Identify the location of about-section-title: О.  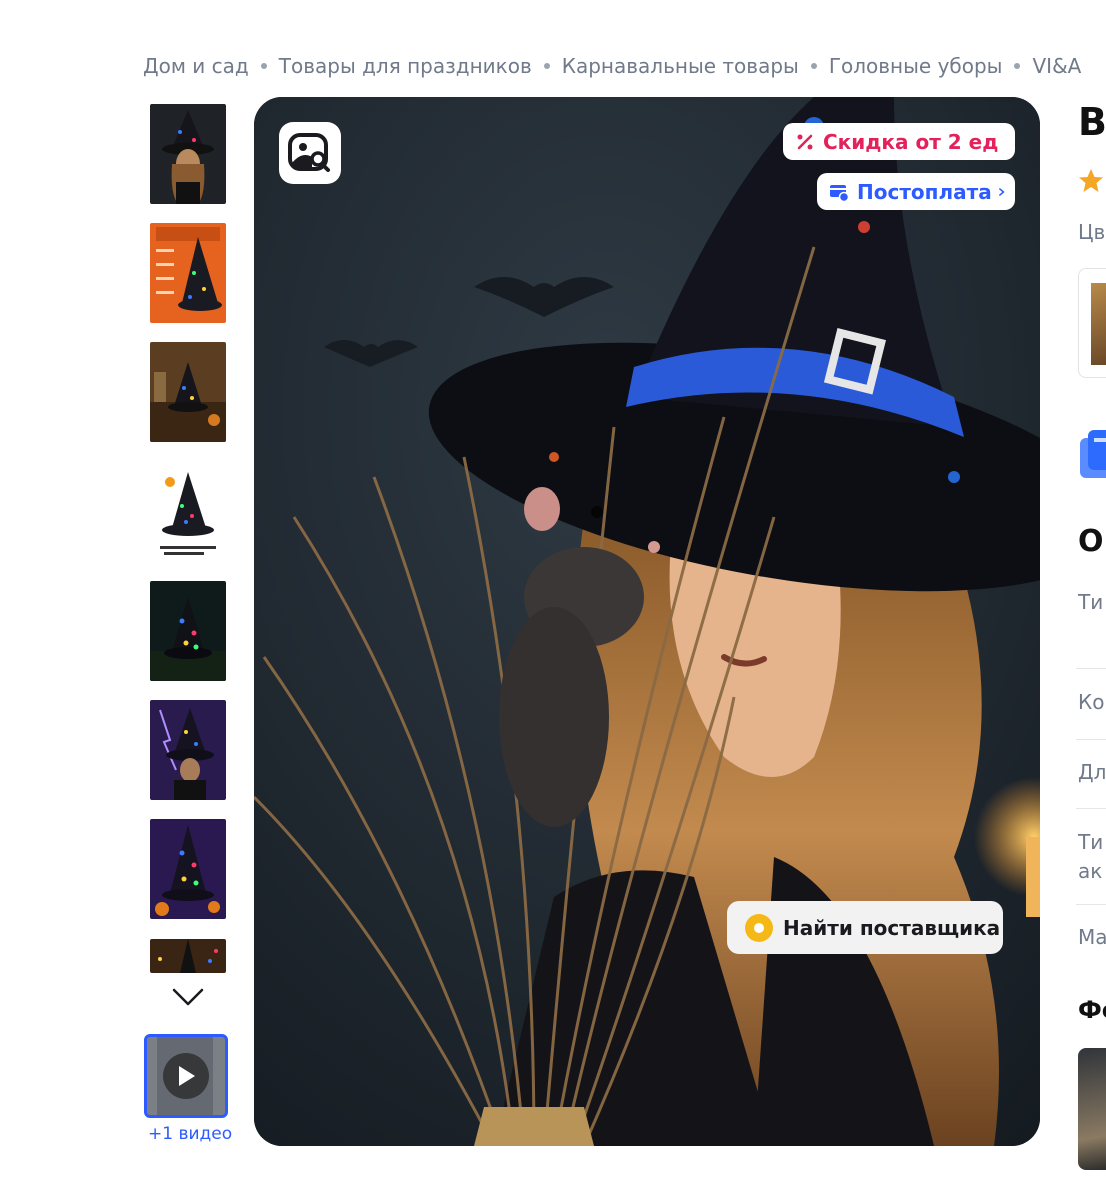
(1091, 541).